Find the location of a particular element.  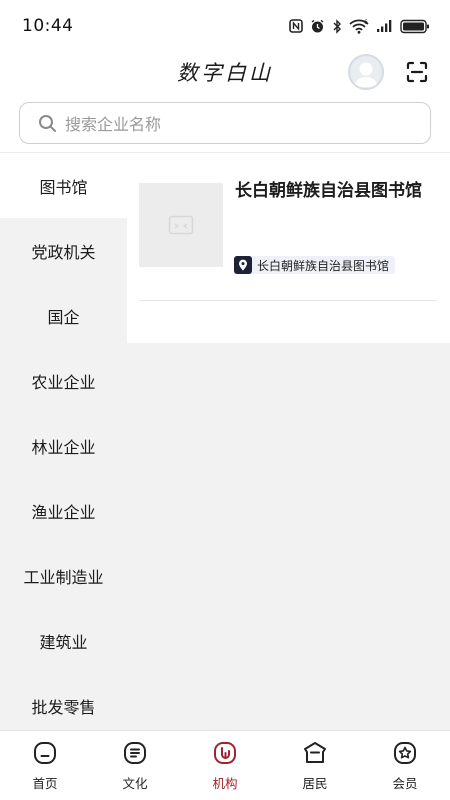

sidebar-item-agriculture: 农业企业 is located at coordinates (63, 380).